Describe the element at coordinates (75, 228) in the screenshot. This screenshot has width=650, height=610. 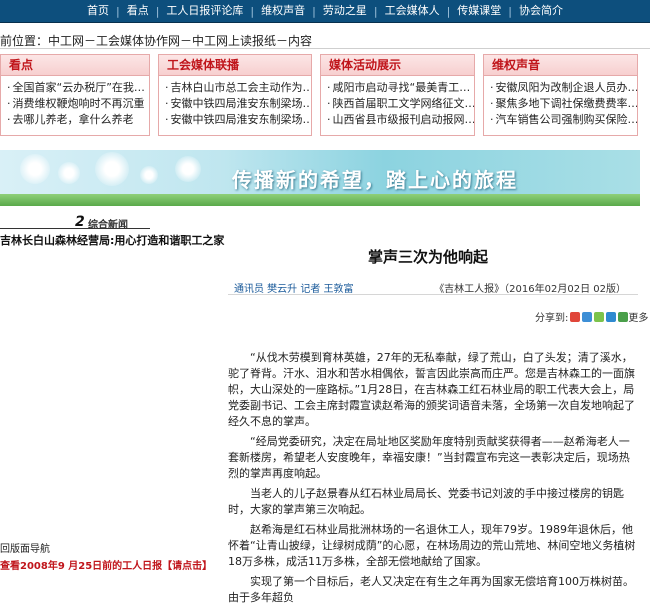
I see `thumb-rule` at that location.